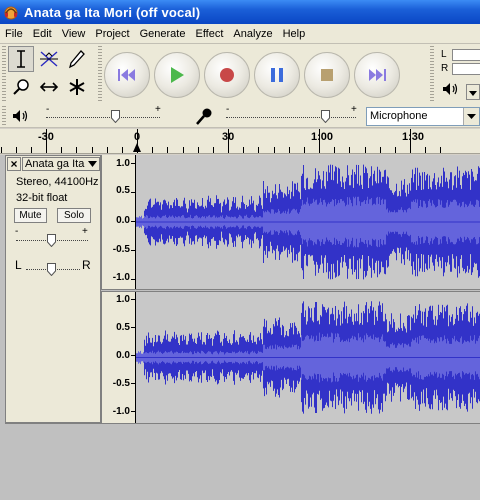 The height and width of the screenshot is (500, 480). What do you see at coordinates (204, 116) in the screenshot?
I see `microphone-icon` at bounding box center [204, 116].